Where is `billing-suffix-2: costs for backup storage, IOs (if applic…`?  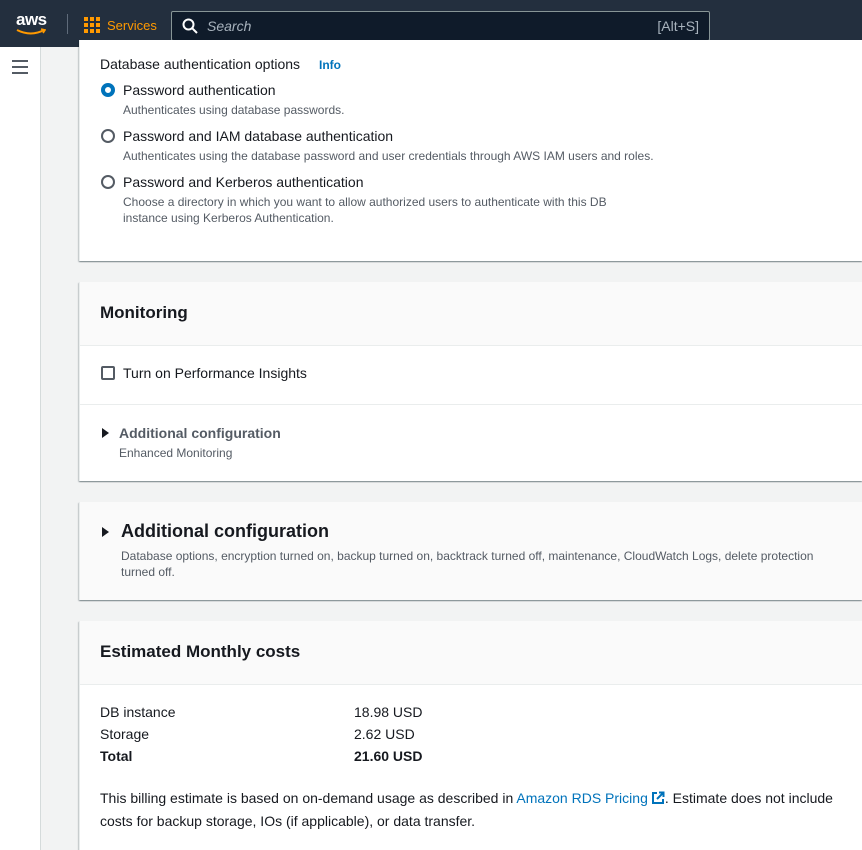
billing-suffix-2: costs for backup storage, IOs (if applic… is located at coordinates (288, 821).